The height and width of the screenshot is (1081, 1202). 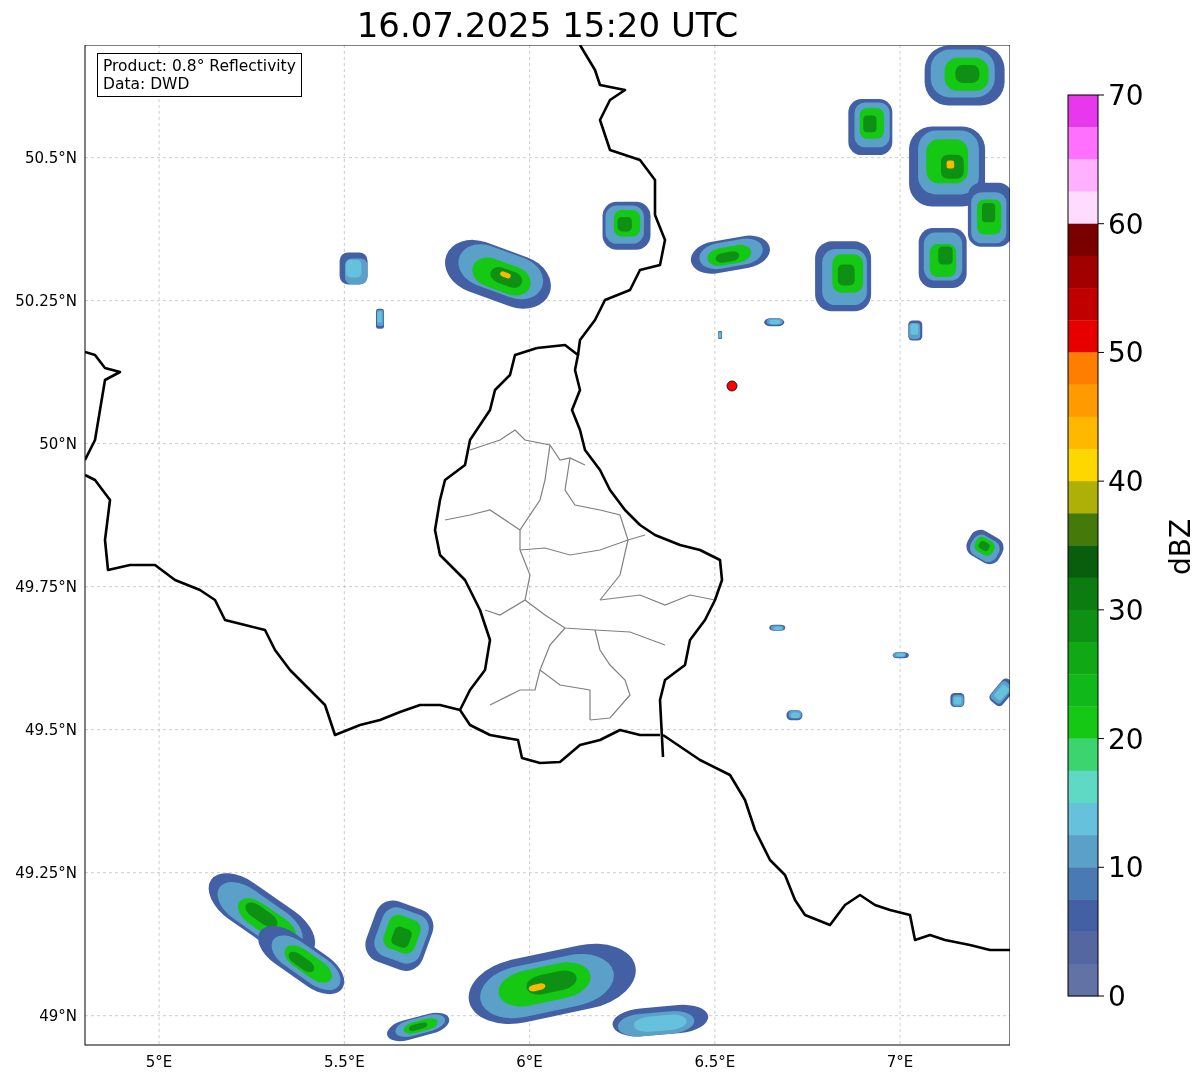 What do you see at coordinates (147, 84) in the screenshot?
I see `info-text: Data: DWD` at bounding box center [147, 84].